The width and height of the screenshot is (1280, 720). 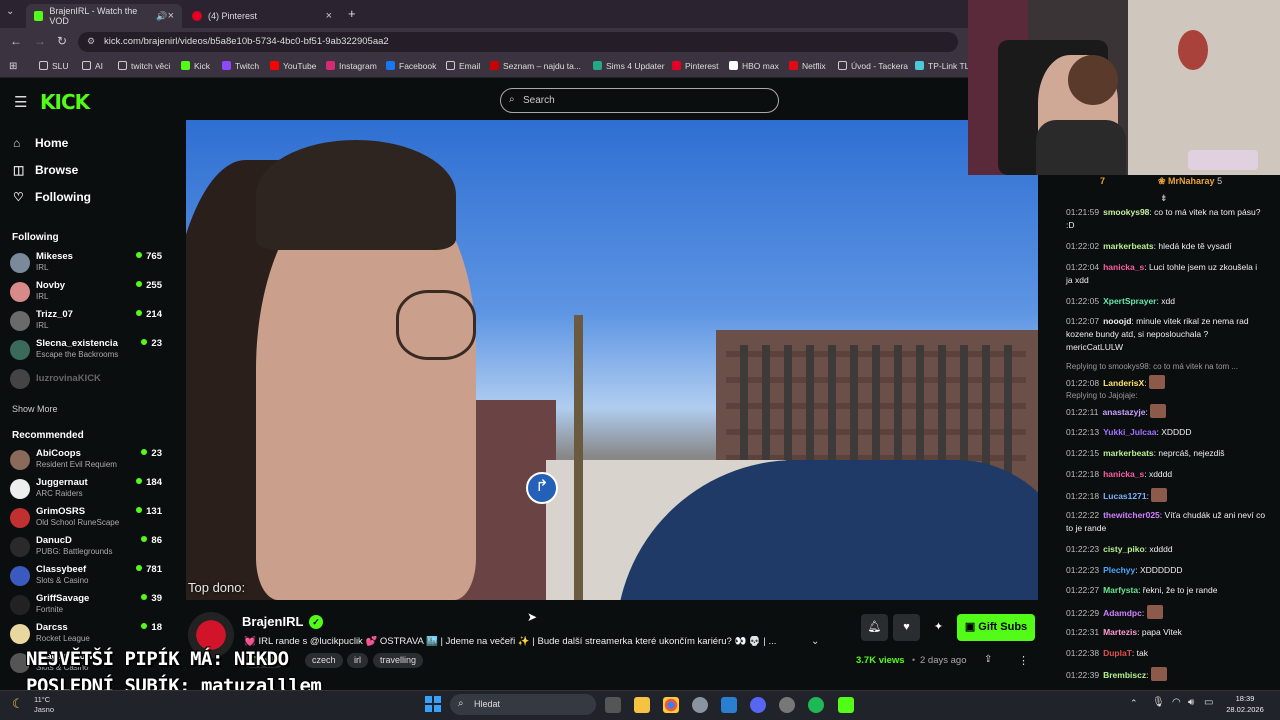 What do you see at coordinates (846, 705) in the screenshot?
I see `kick-app-icon` at bounding box center [846, 705].